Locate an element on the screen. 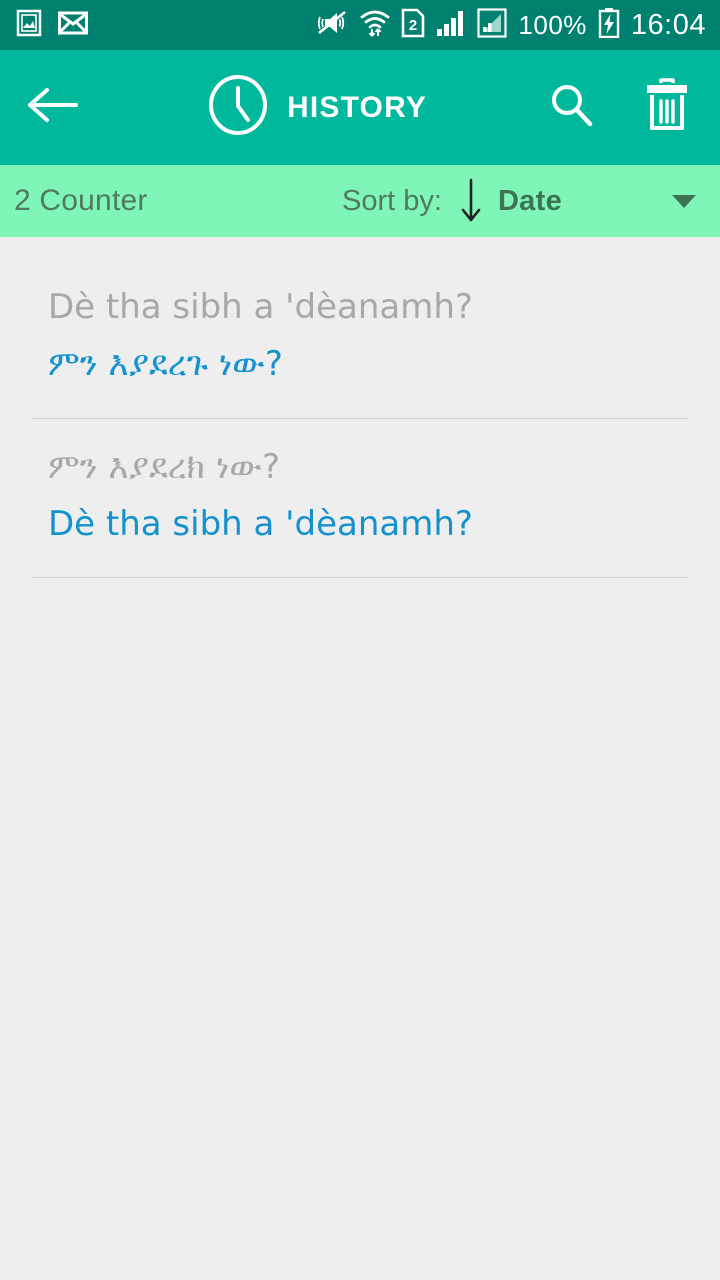 The height and width of the screenshot is (1280, 720). page-title: HISTORY is located at coordinates (357, 107).